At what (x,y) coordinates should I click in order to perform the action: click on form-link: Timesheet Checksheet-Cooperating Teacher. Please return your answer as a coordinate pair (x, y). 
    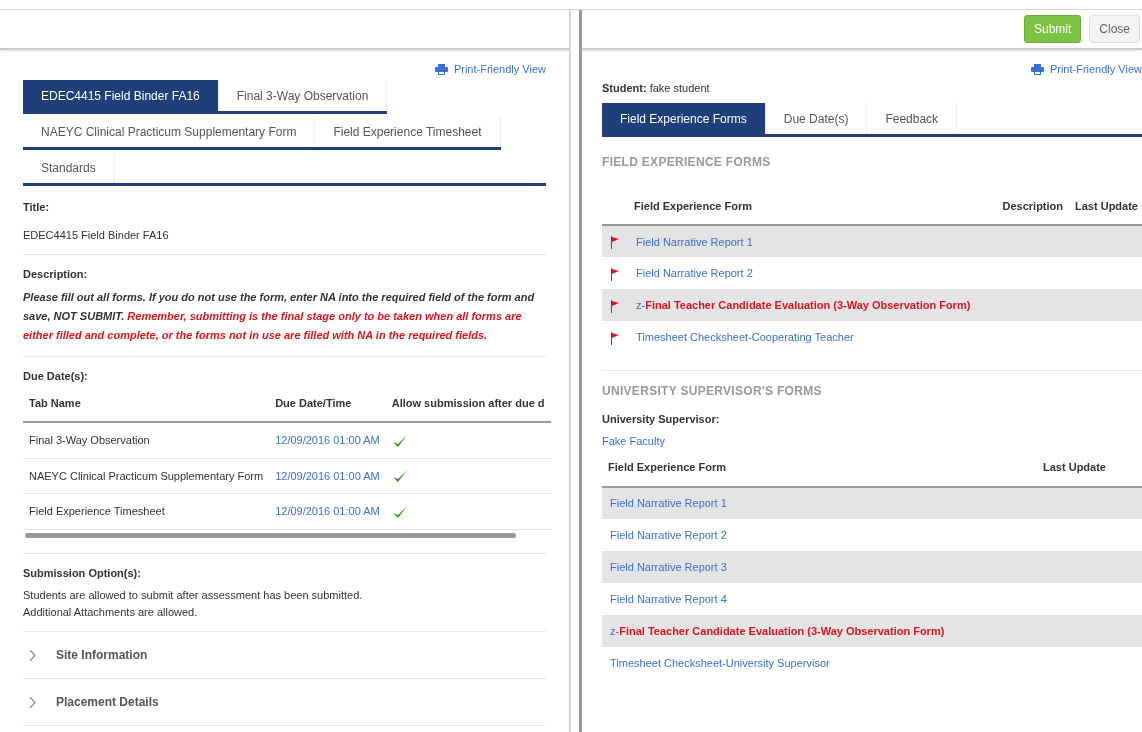
    Looking at the image, I should click on (745, 337).